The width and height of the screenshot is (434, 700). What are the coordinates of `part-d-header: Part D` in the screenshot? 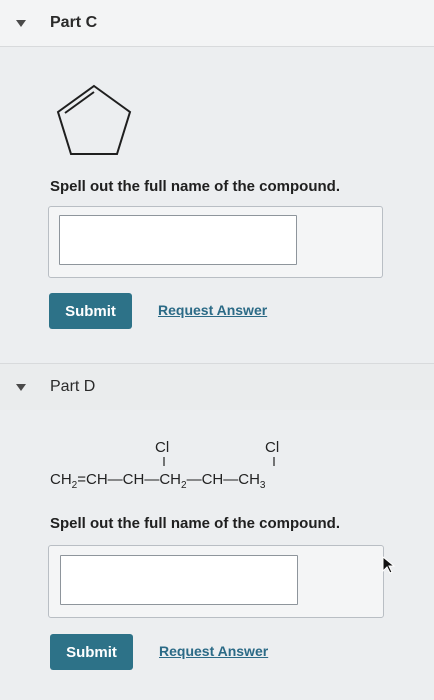 It's located at (217, 387).